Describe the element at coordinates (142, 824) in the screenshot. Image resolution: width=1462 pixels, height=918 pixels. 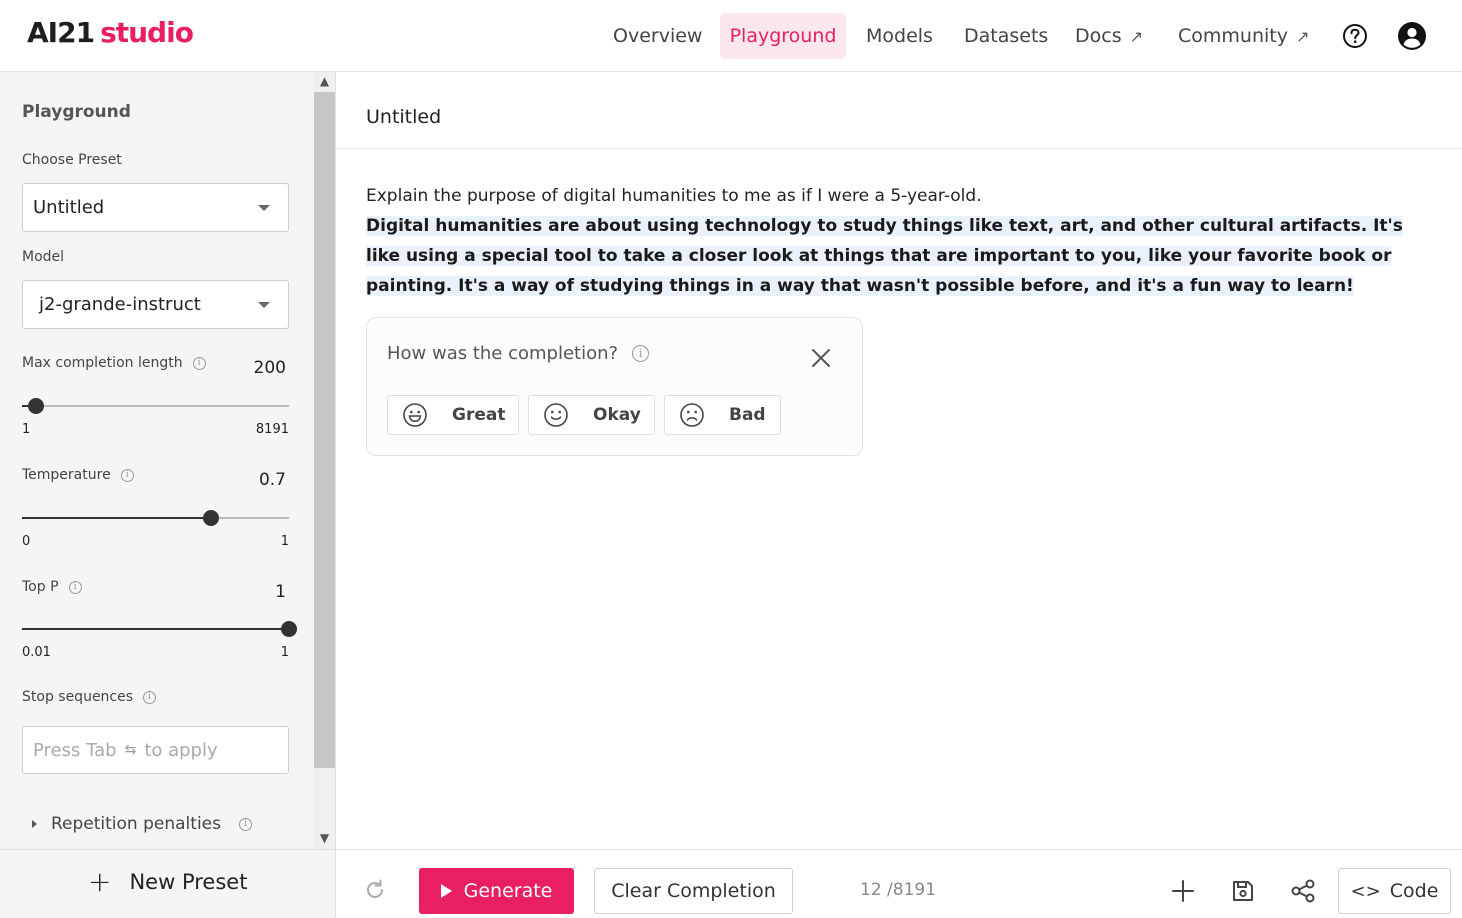
I see `repetition-penalties-toggle: Repetition penalties i` at that location.